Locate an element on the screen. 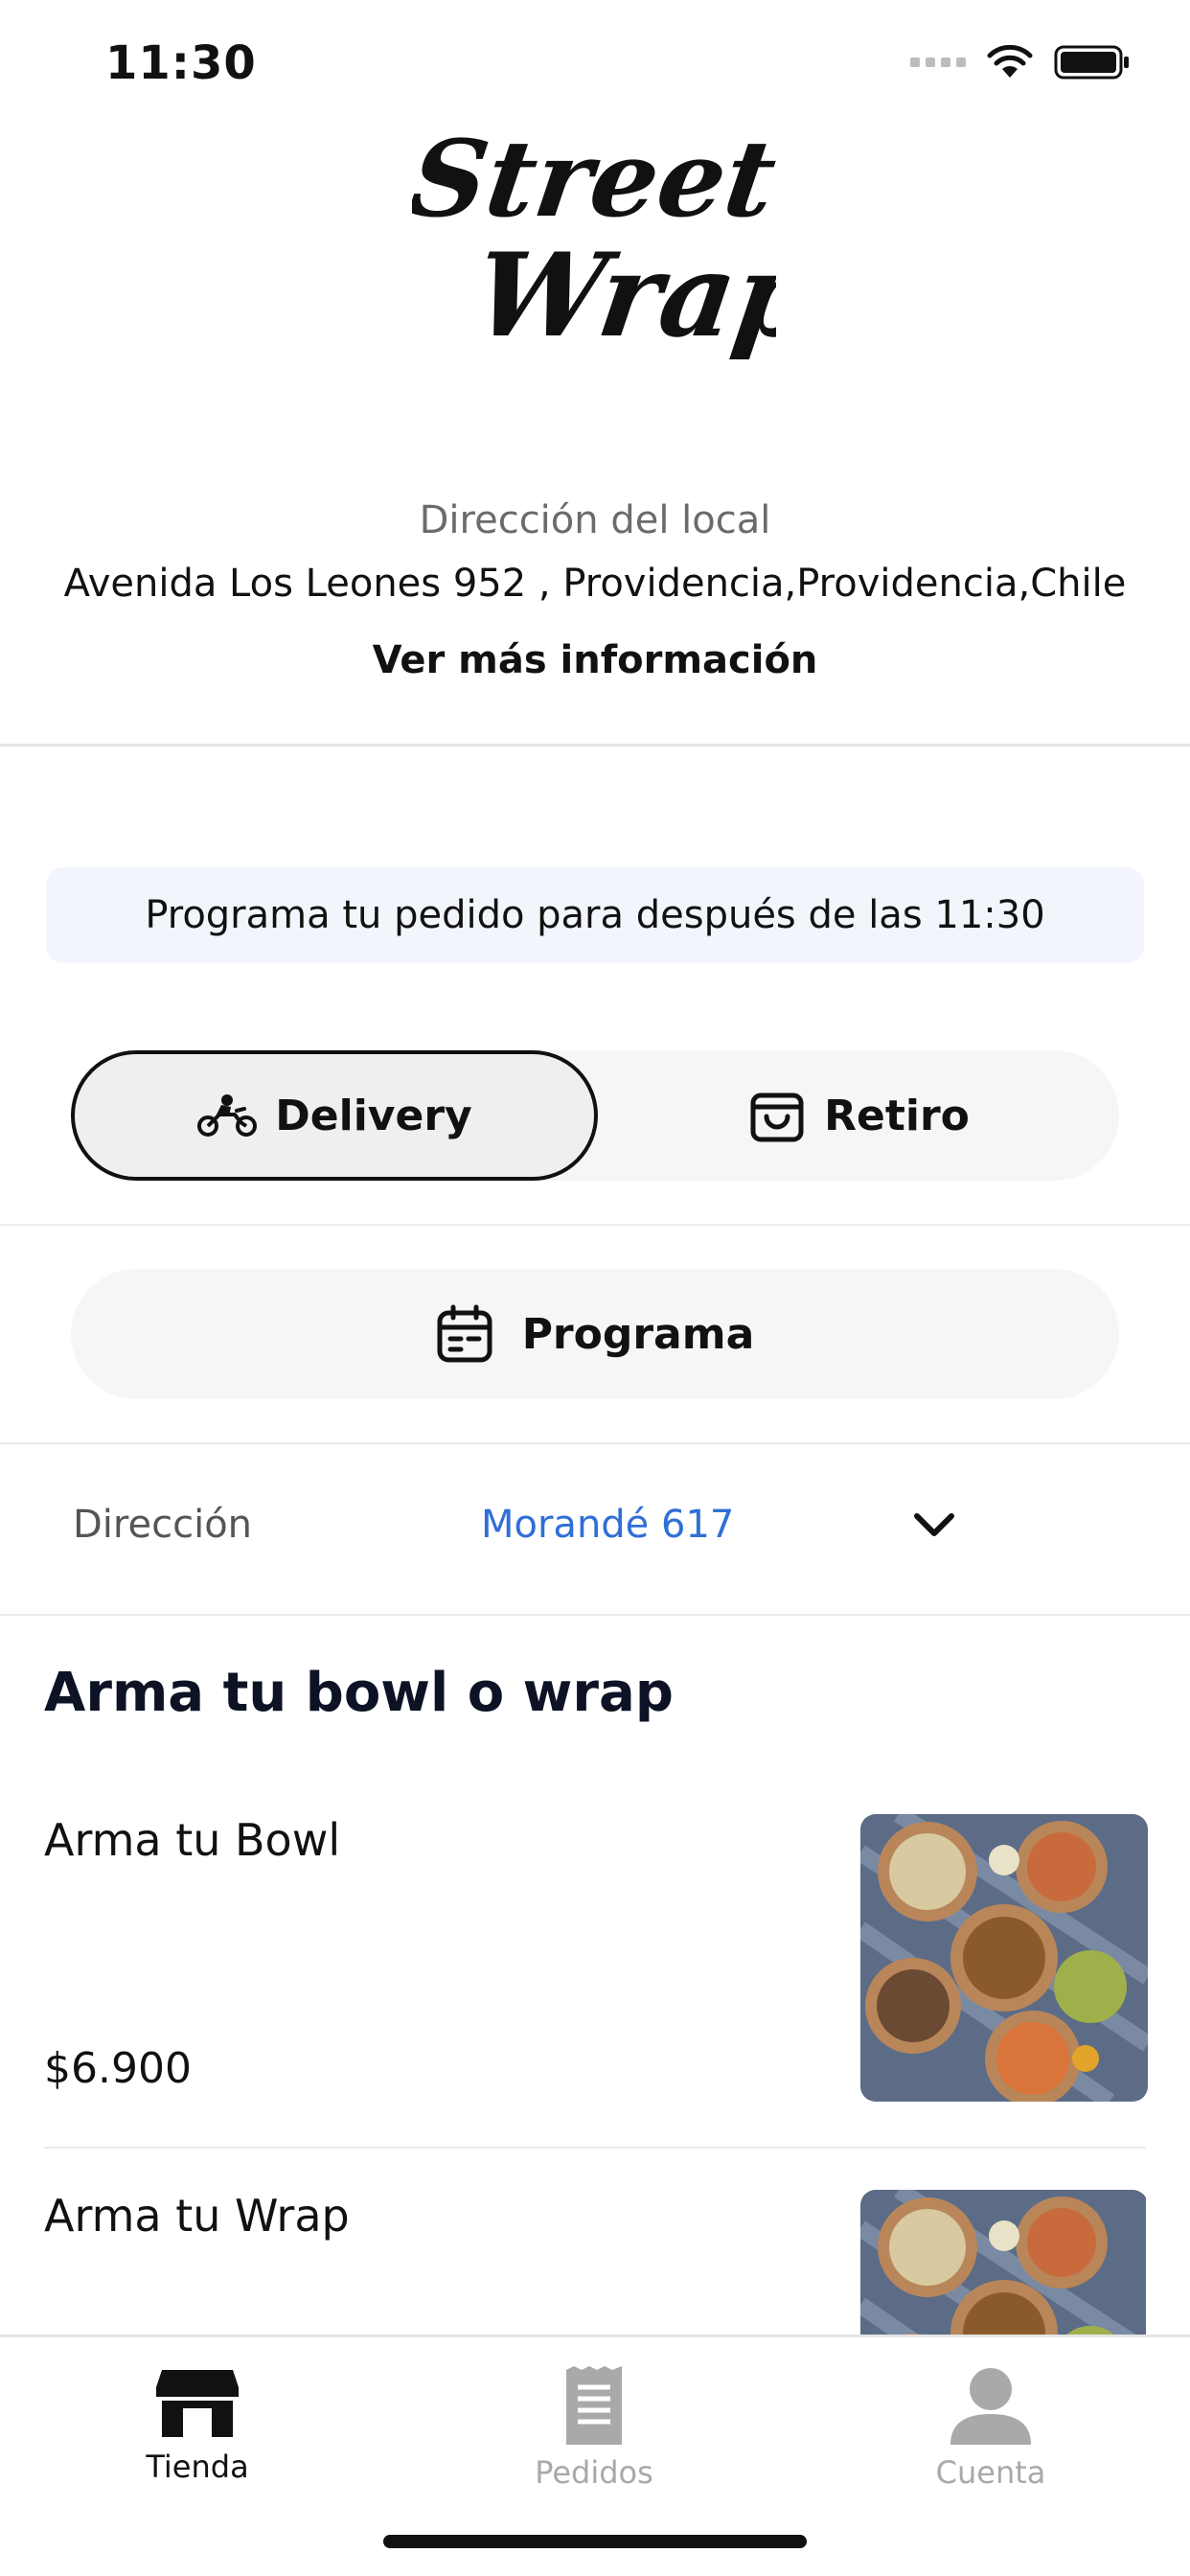 Image resolution: width=1190 pixels, height=2576 pixels. programa-label: Programa is located at coordinates (638, 1334).